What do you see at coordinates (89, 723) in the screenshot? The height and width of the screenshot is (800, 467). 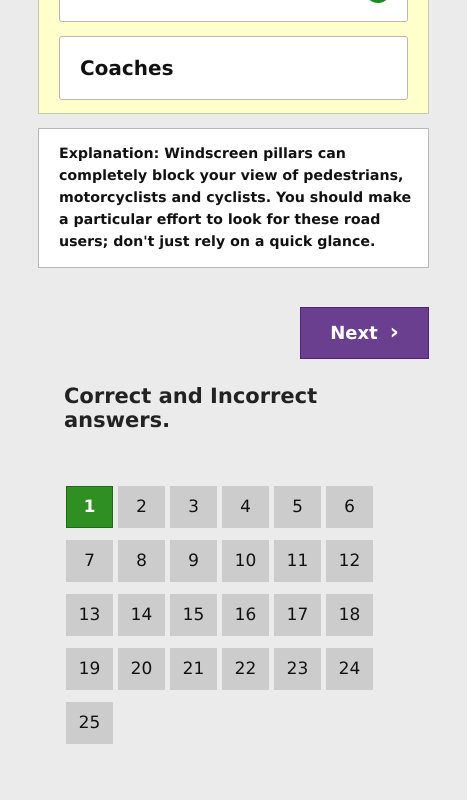 I see `question-number-button: 25` at bounding box center [89, 723].